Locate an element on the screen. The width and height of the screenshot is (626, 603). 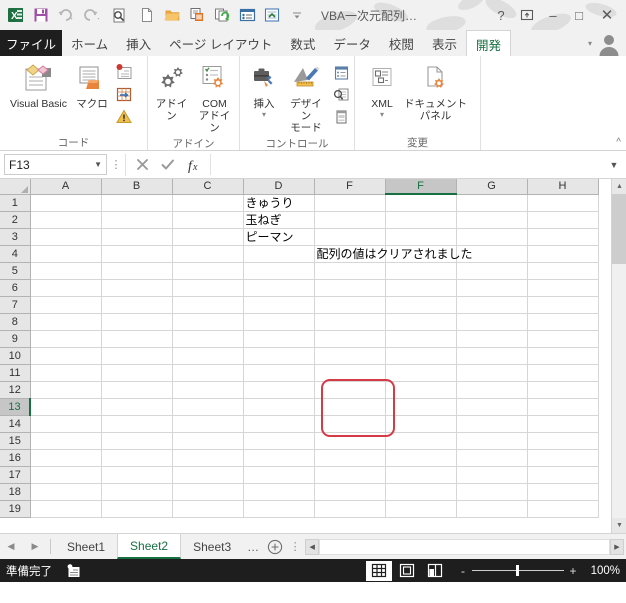
visual-basic-button: Visual Basic is located at coordinates (38, 86).